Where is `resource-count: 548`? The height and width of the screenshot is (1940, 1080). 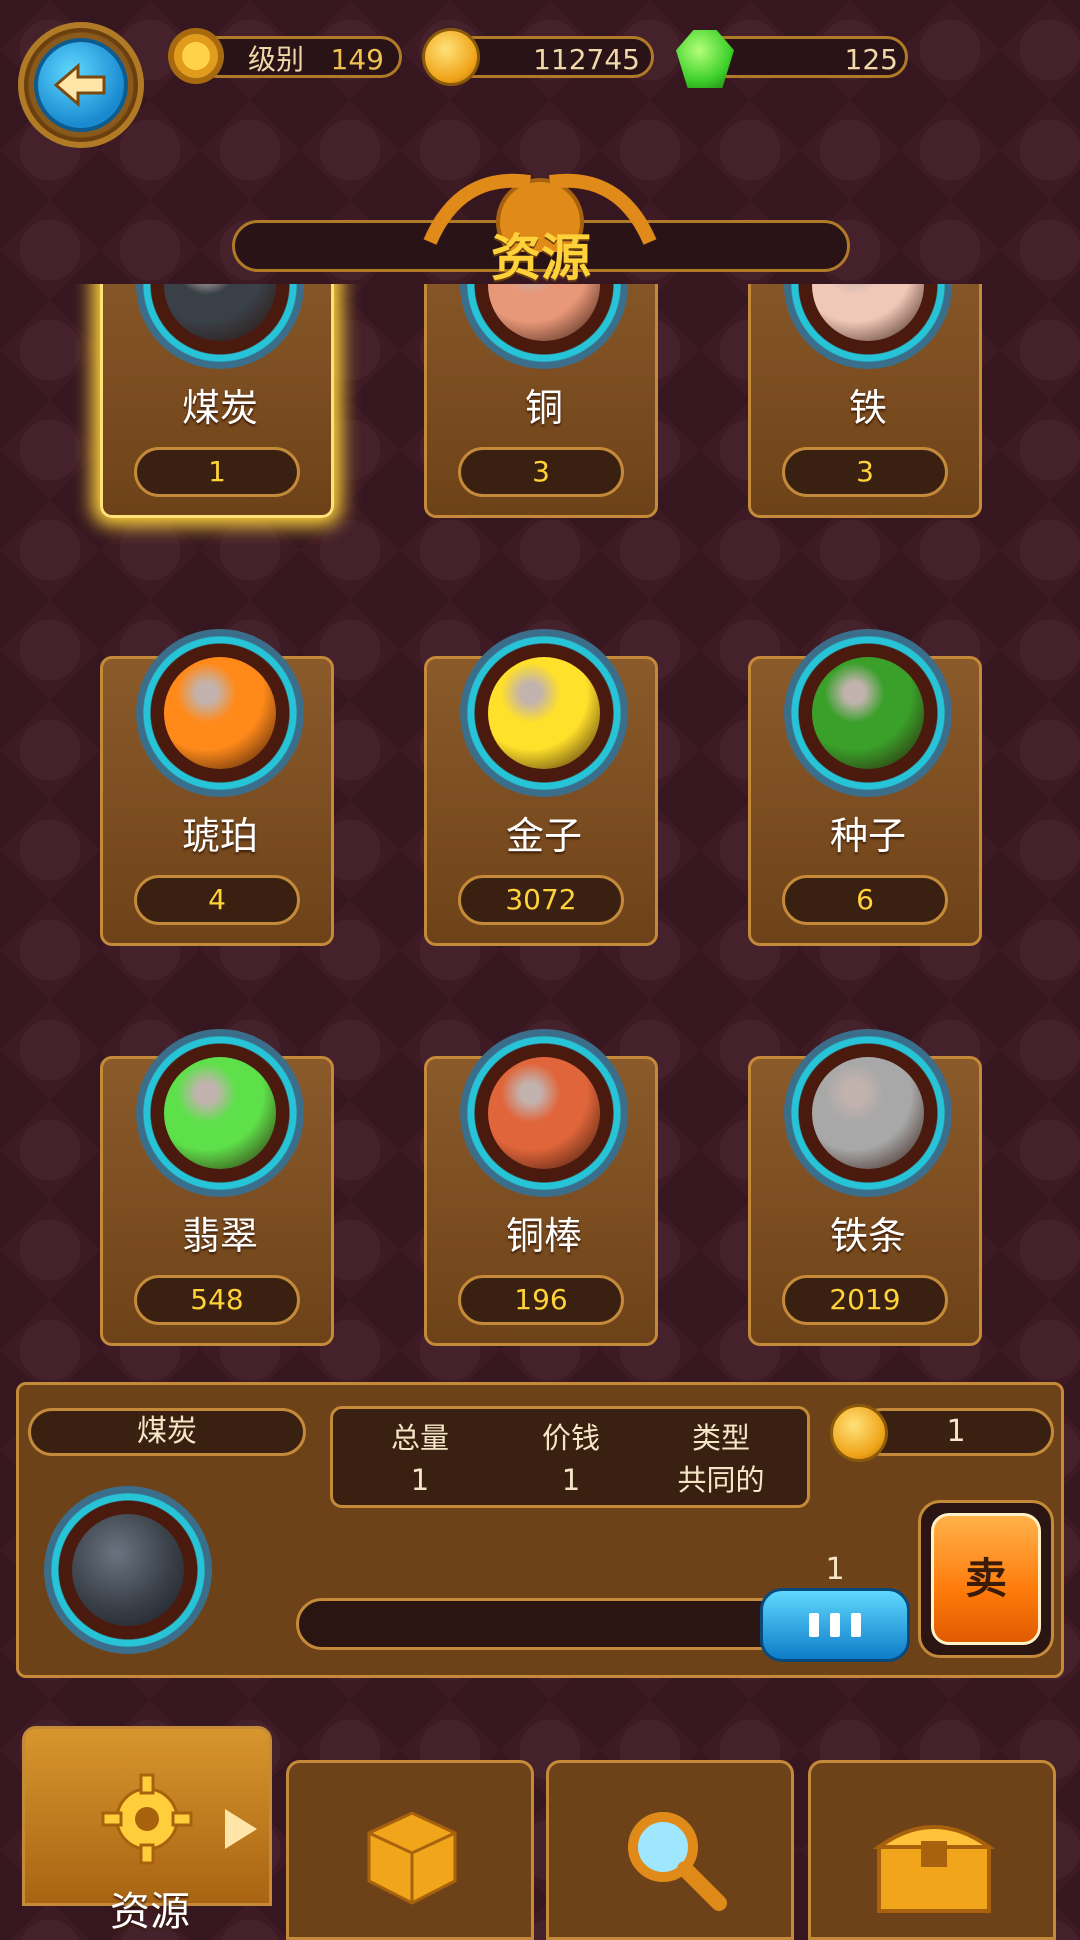
resource-count: 548 is located at coordinates (217, 1300).